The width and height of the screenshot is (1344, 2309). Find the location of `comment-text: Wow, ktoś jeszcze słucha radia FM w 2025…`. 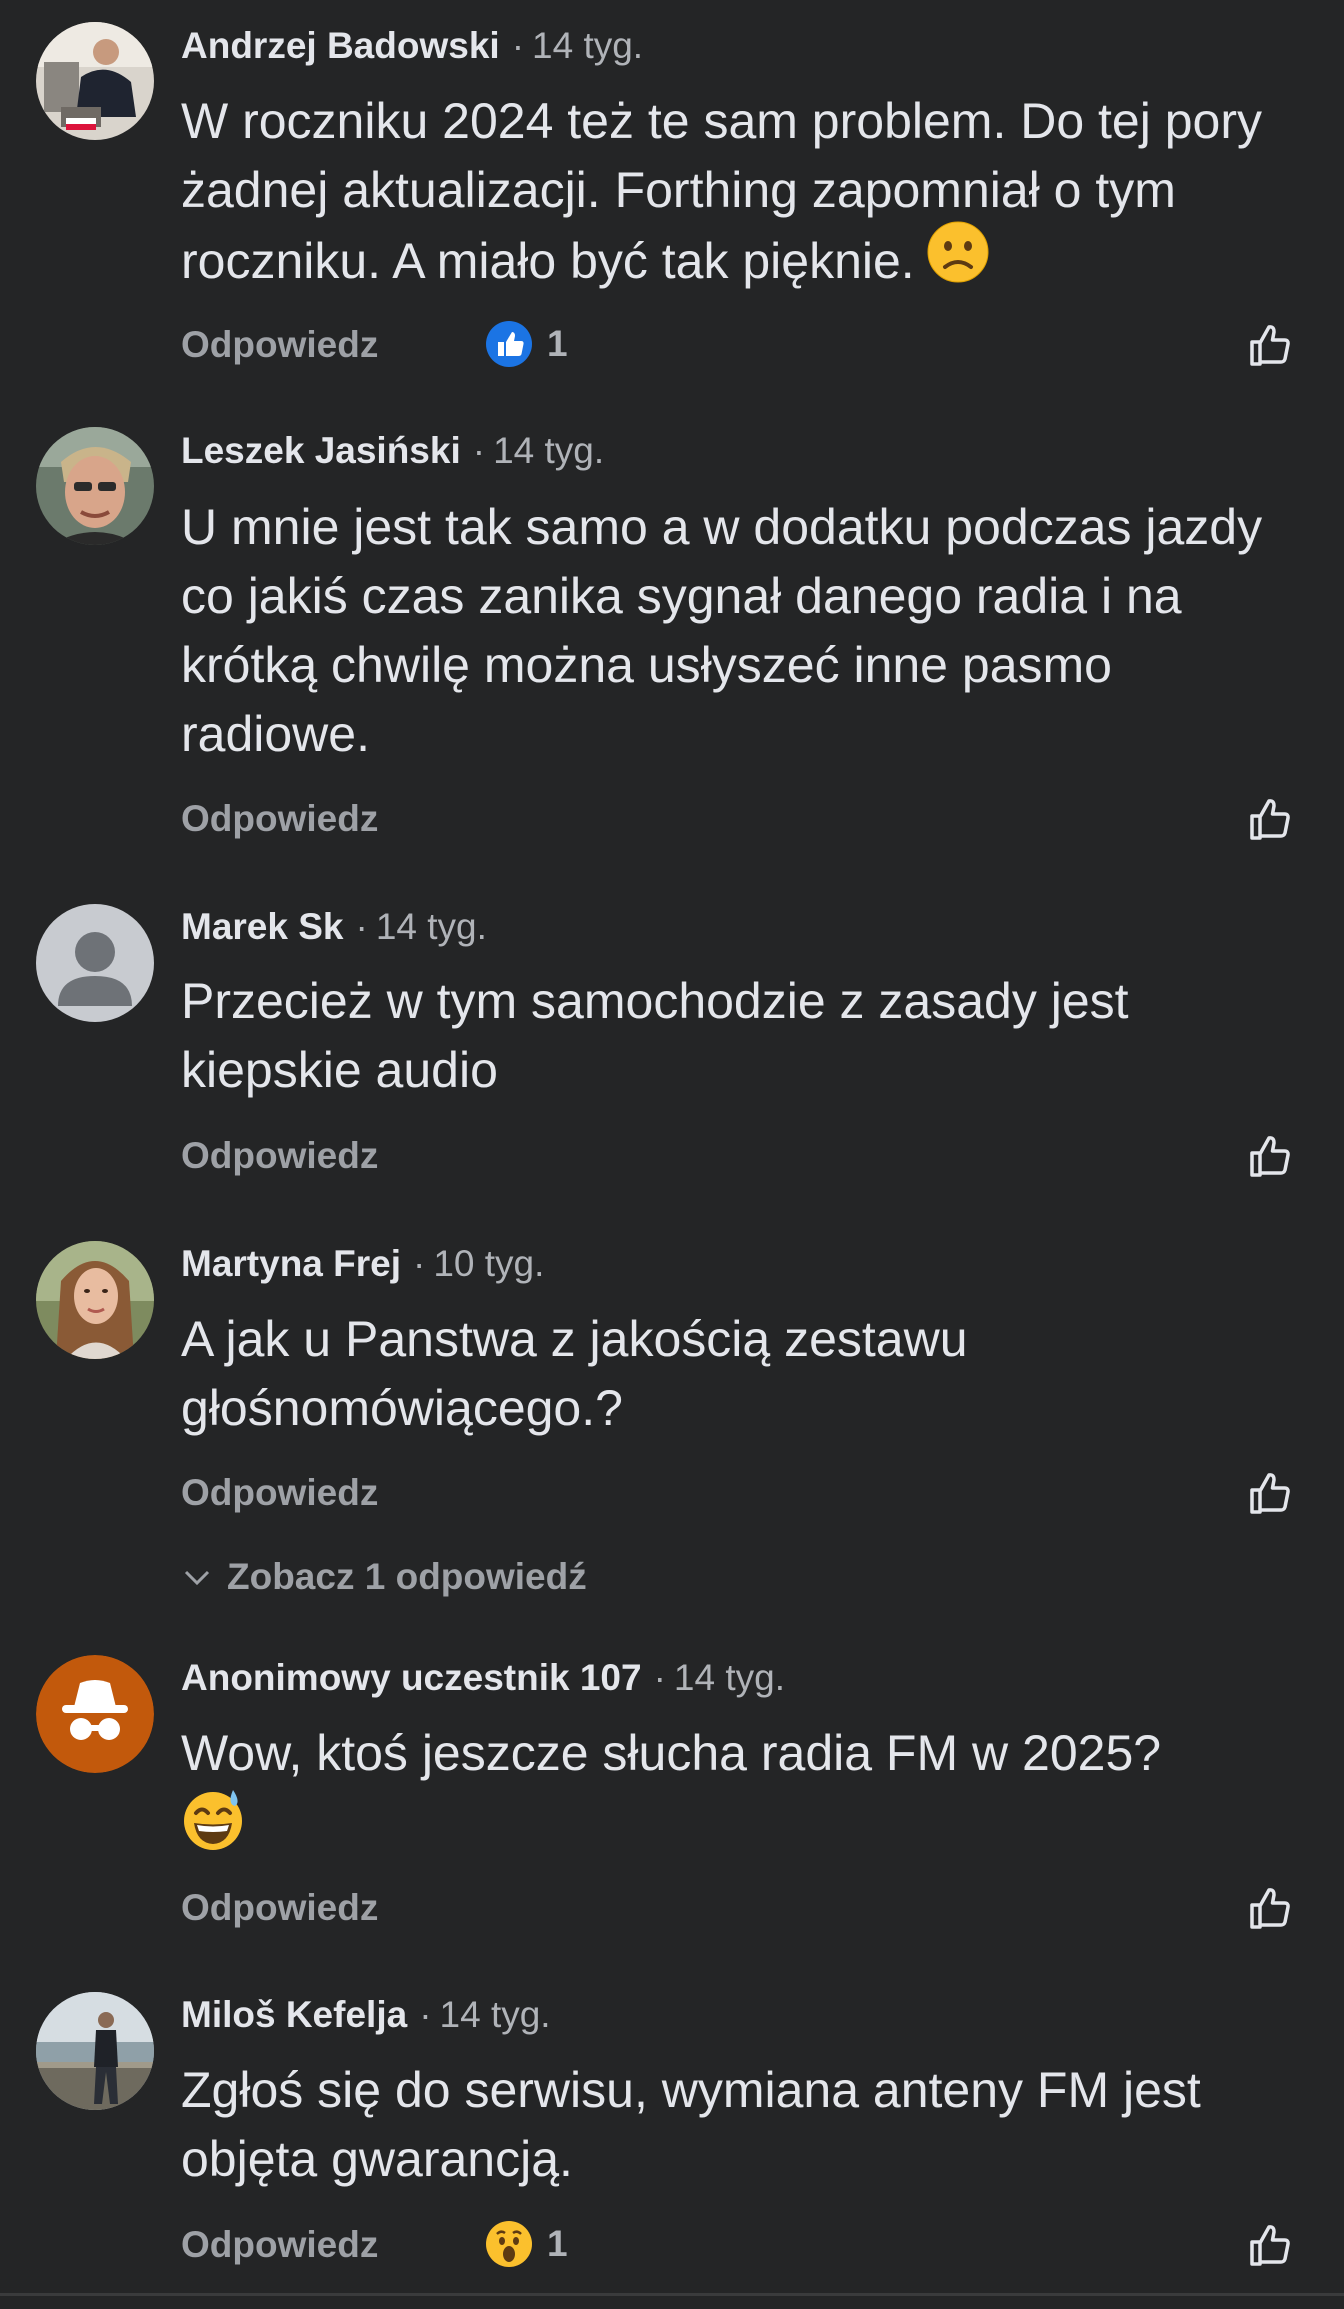

comment-text: Wow, ktoś jeszcze słucha radia FM w 2025… is located at coordinates (746, 1794).